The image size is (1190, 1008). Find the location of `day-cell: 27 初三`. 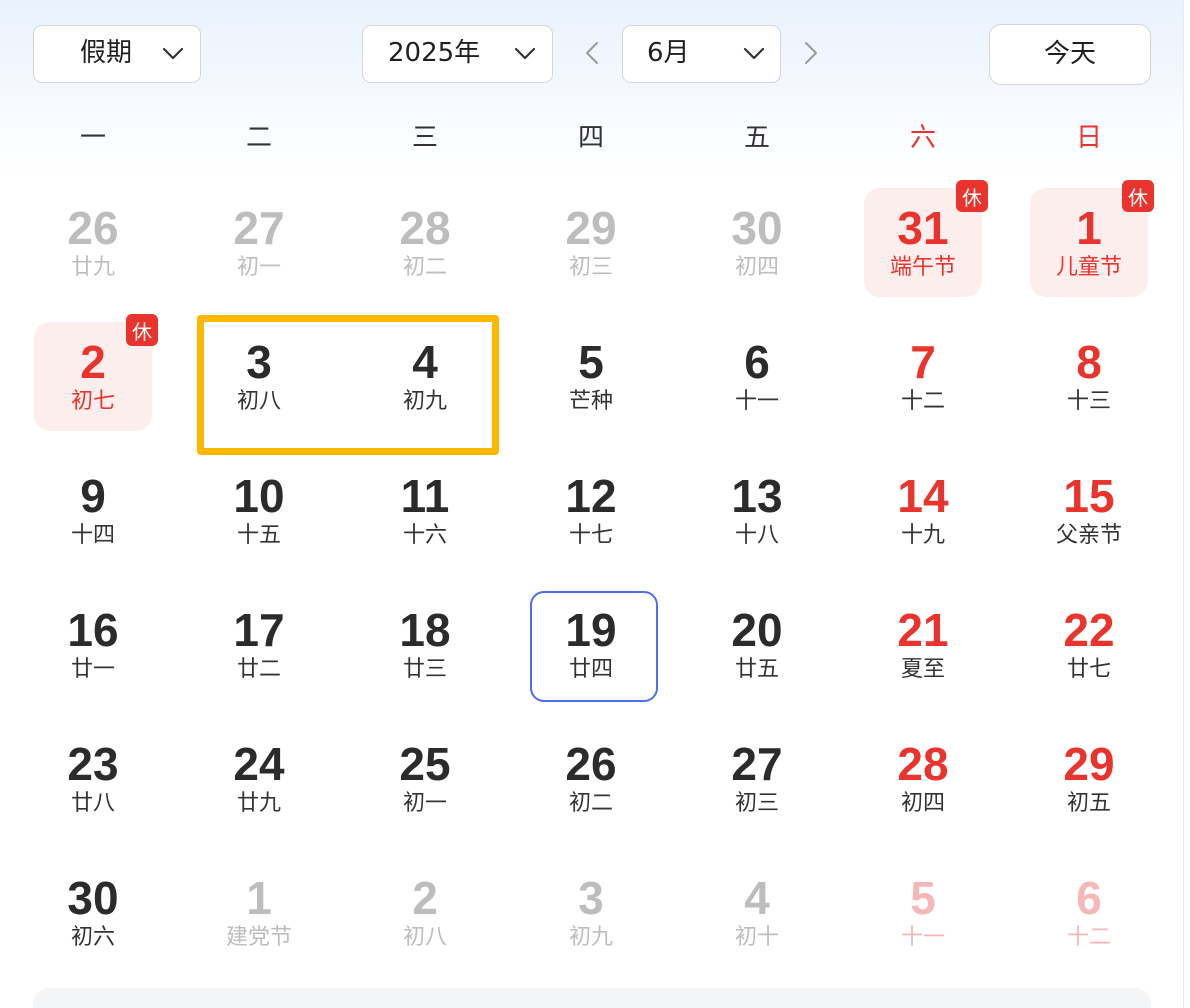

day-cell: 27 初三 is located at coordinates (757, 778).